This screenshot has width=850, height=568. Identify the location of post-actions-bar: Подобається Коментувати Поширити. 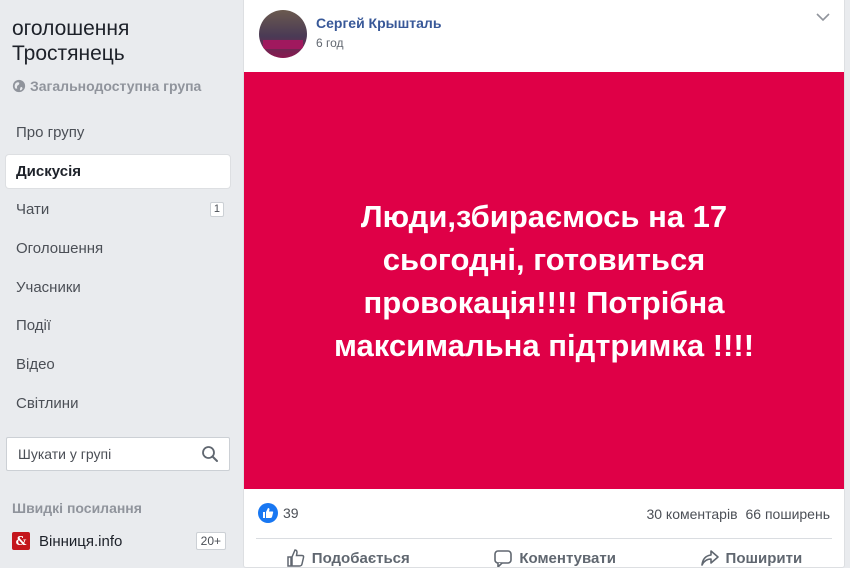
(544, 557).